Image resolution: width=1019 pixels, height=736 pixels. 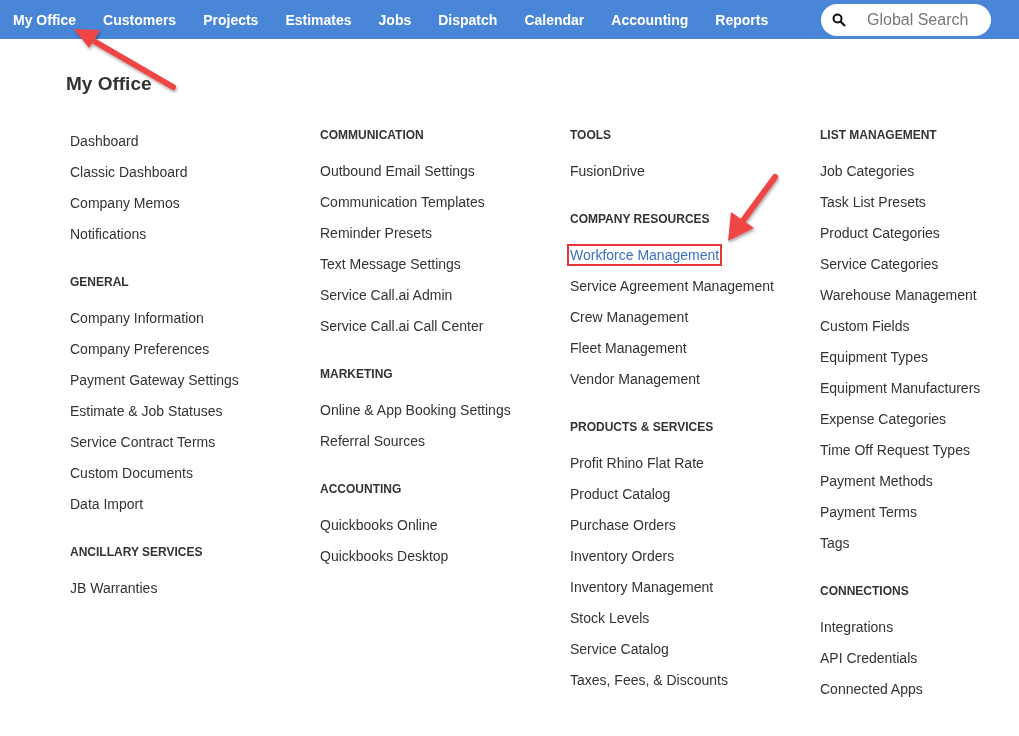 What do you see at coordinates (865, 325) in the screenshot?
I see `menu-link: Custom Fields` at bounding box center [865, 325].